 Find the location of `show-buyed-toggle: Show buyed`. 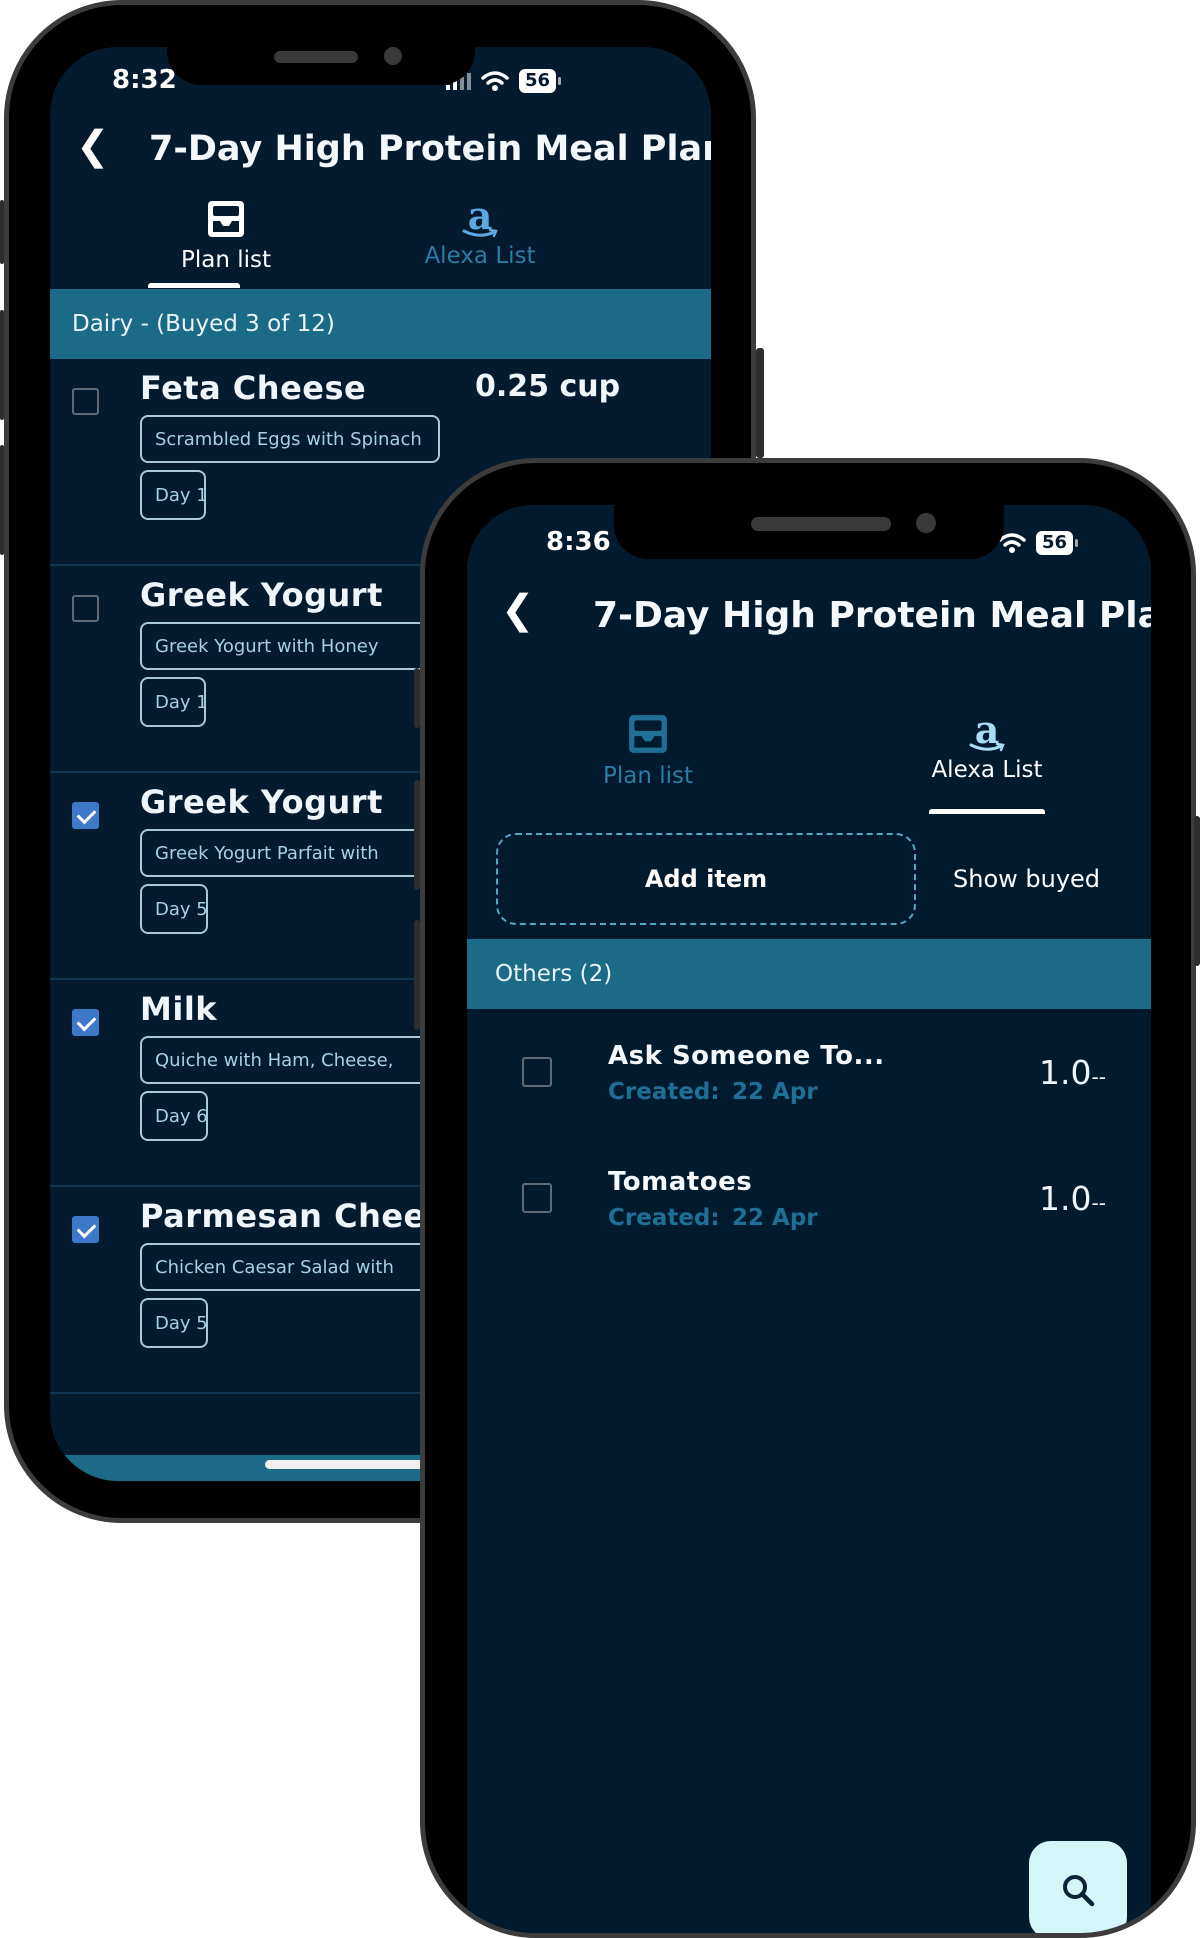

show-buyed-toggle: Show buyed is located at coordinates (1026, 879).